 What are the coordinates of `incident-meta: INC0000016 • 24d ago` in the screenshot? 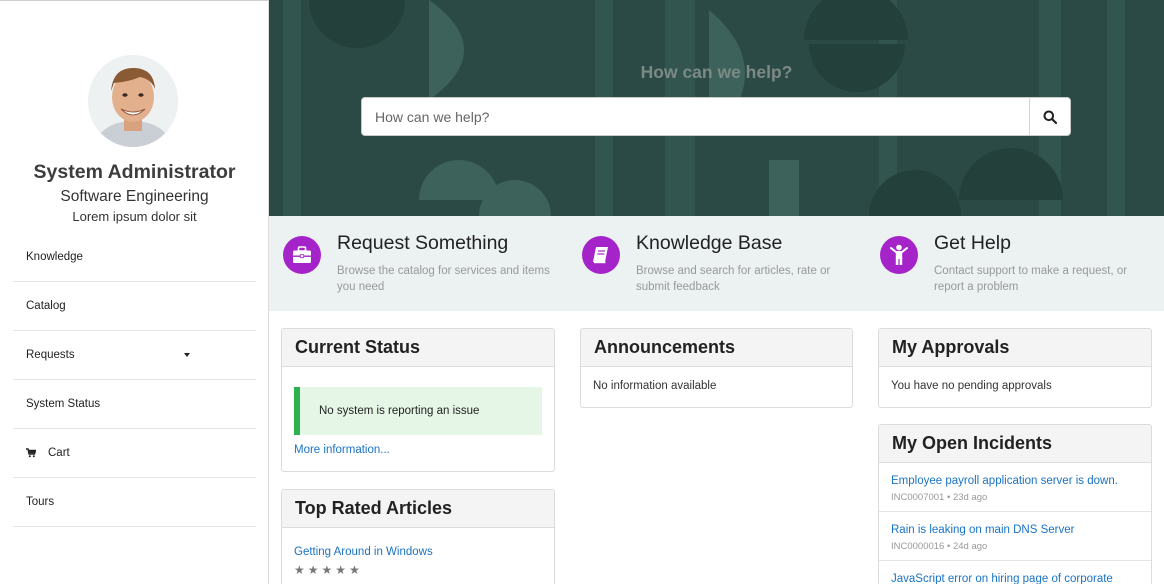 It's located at (939, 546).